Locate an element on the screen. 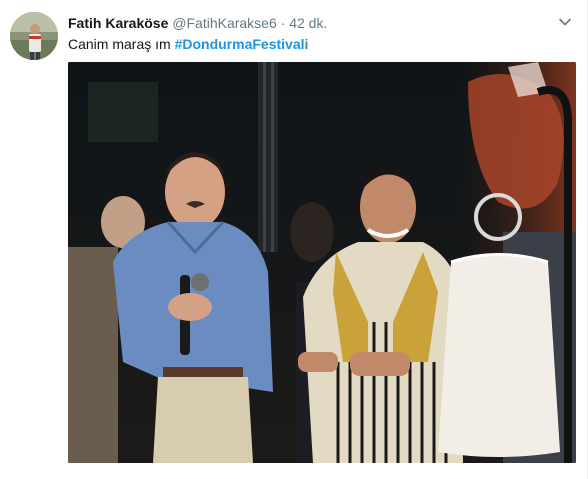  avatar is located at coordinates (34, 36).